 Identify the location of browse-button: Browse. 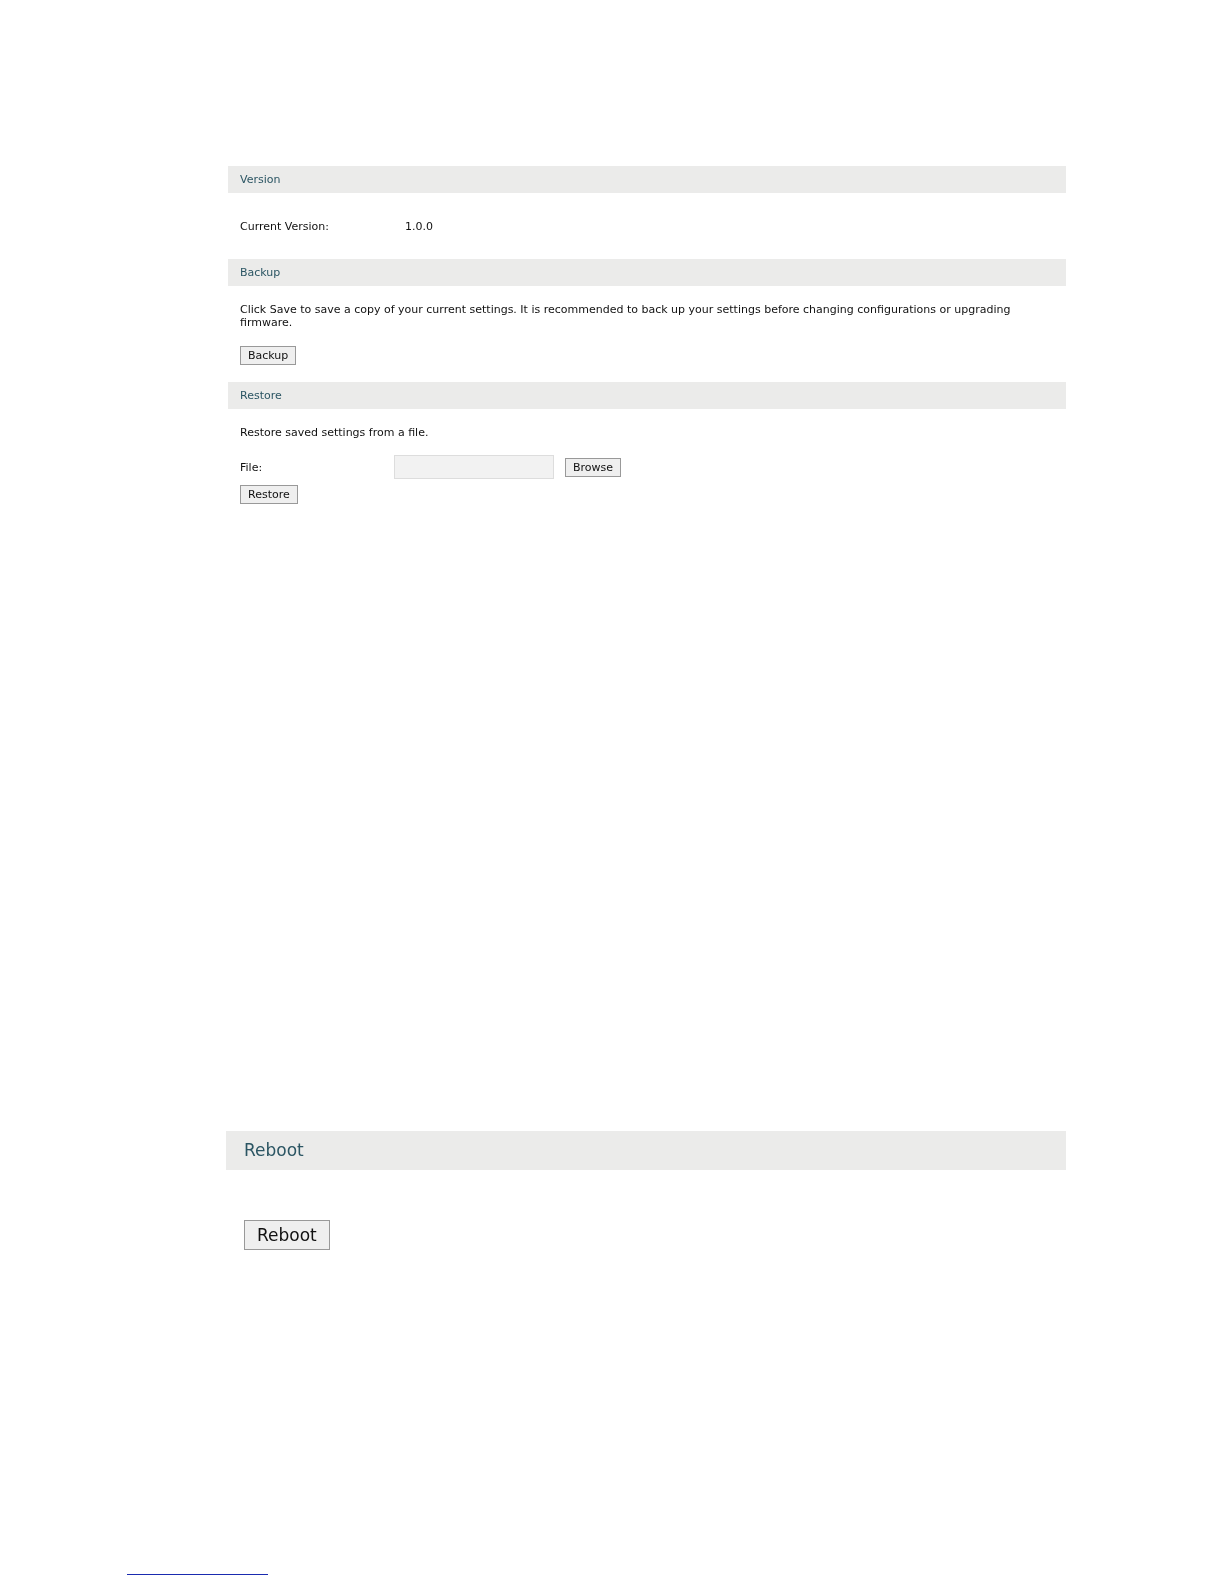
(593, 467).